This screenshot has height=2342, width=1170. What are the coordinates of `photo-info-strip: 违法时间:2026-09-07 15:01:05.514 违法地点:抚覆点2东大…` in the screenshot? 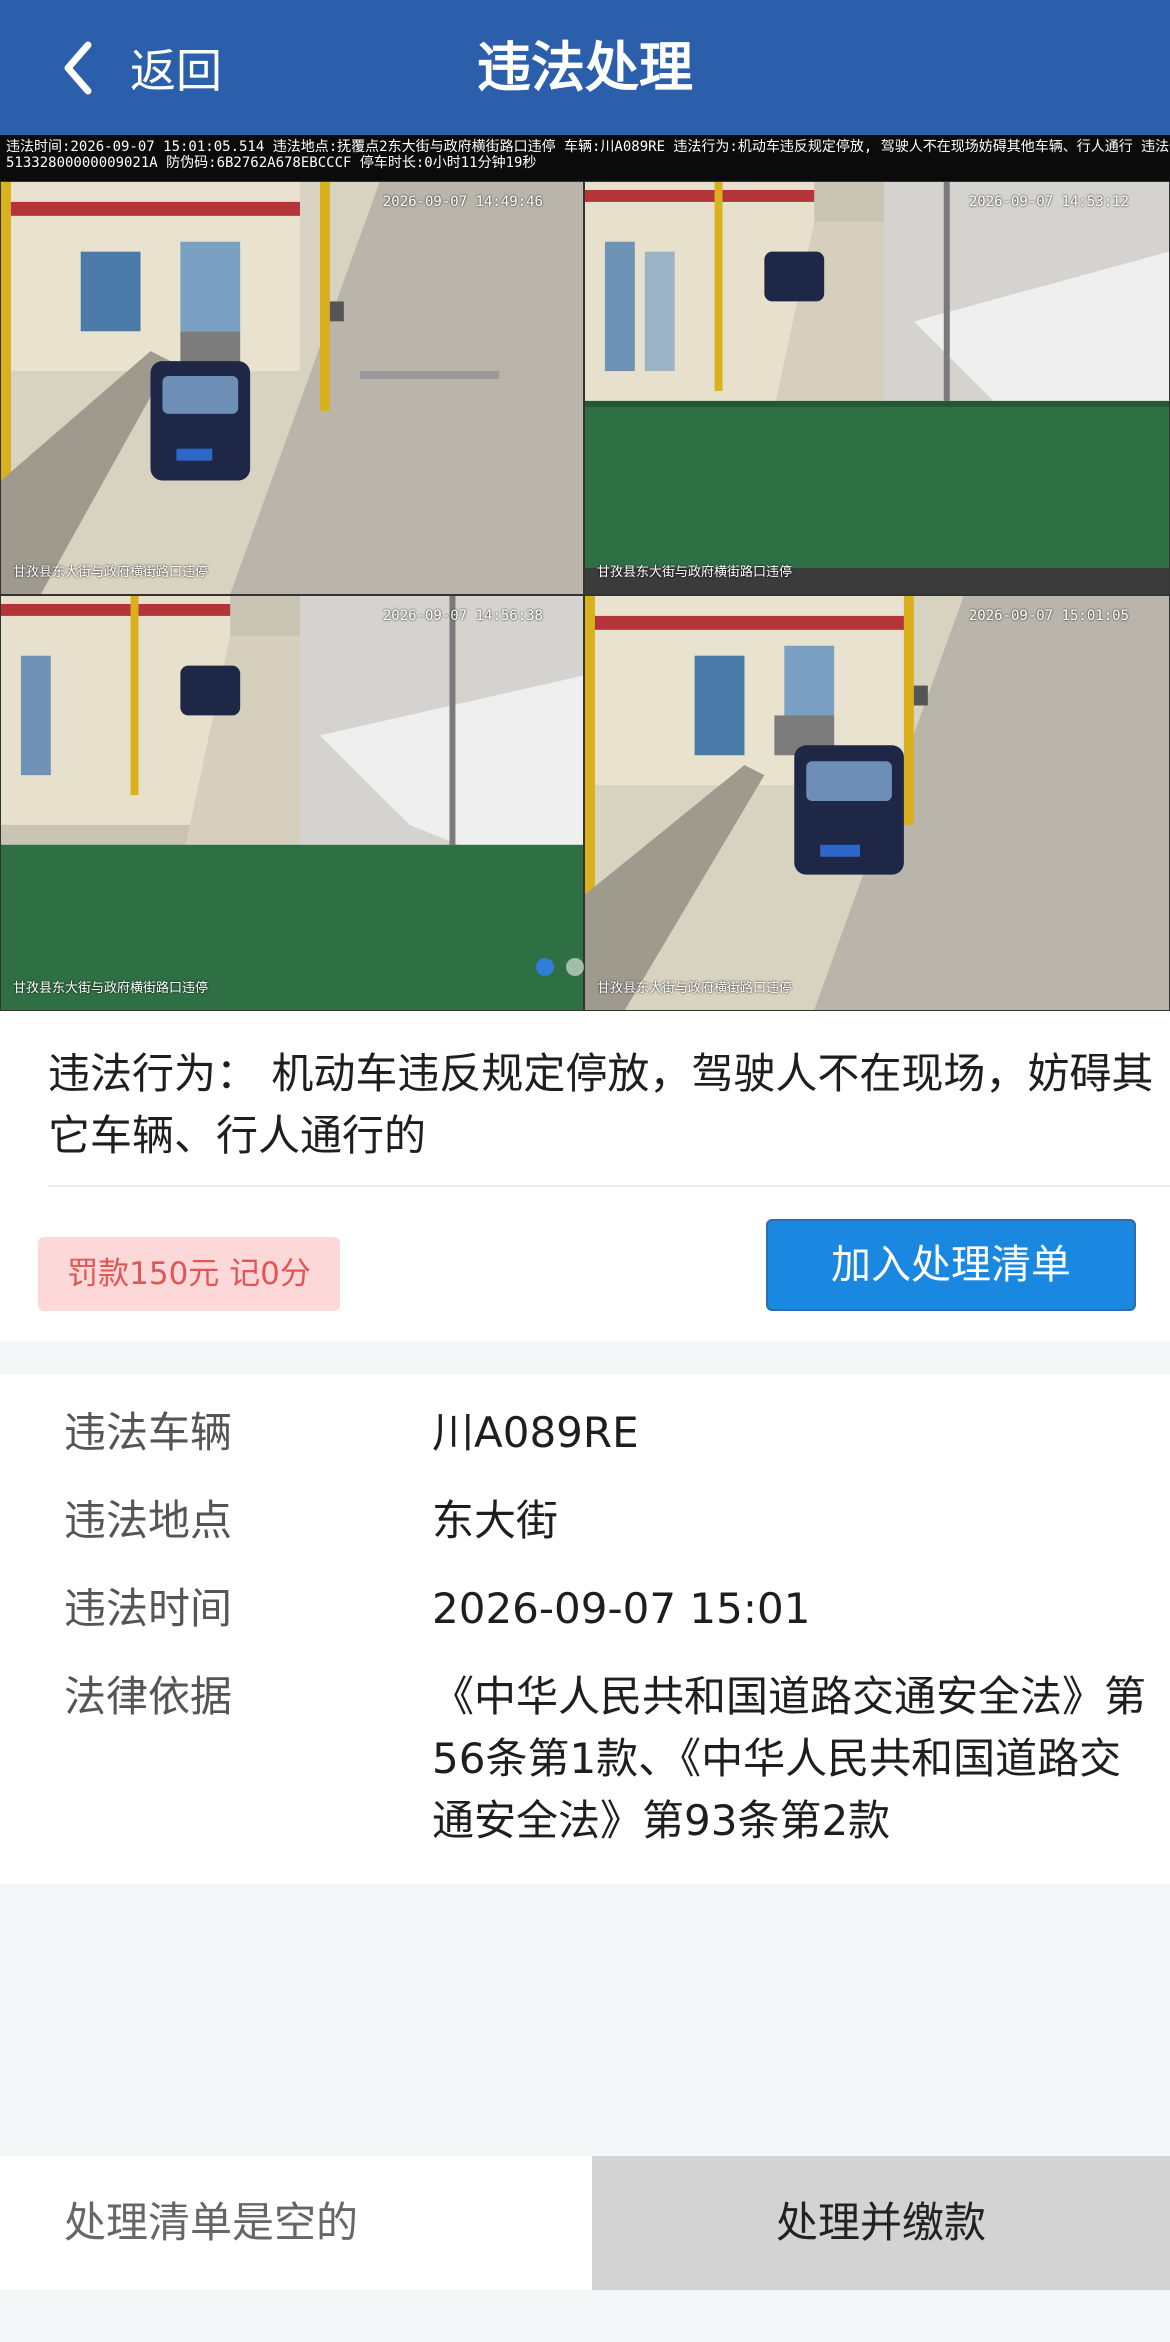 It's located at (585, 158).